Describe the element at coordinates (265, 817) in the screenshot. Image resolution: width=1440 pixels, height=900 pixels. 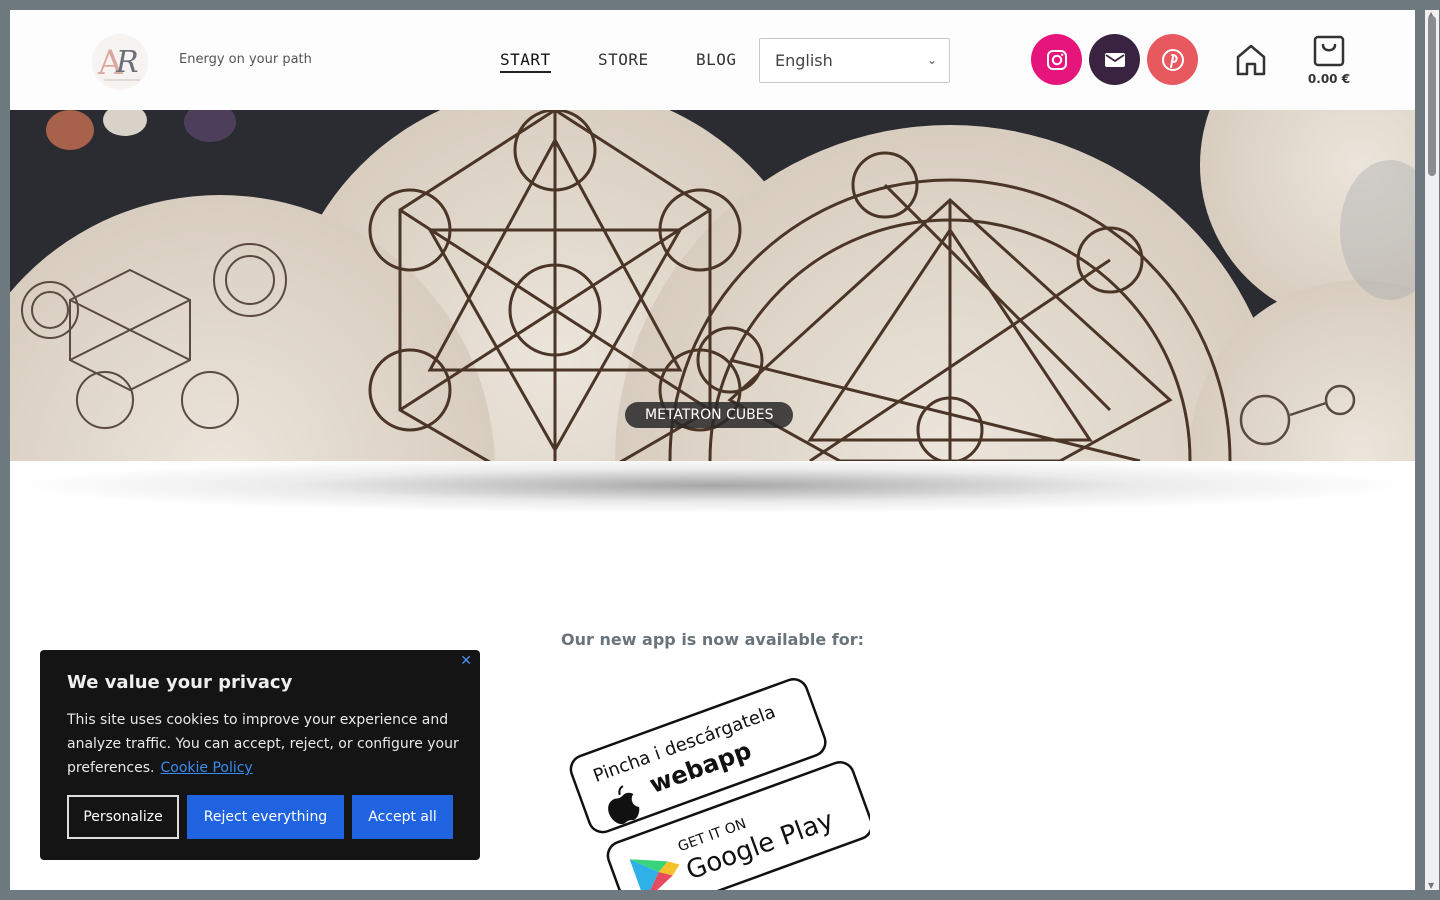
I see `reject-all-button: Reject everything` at that location.